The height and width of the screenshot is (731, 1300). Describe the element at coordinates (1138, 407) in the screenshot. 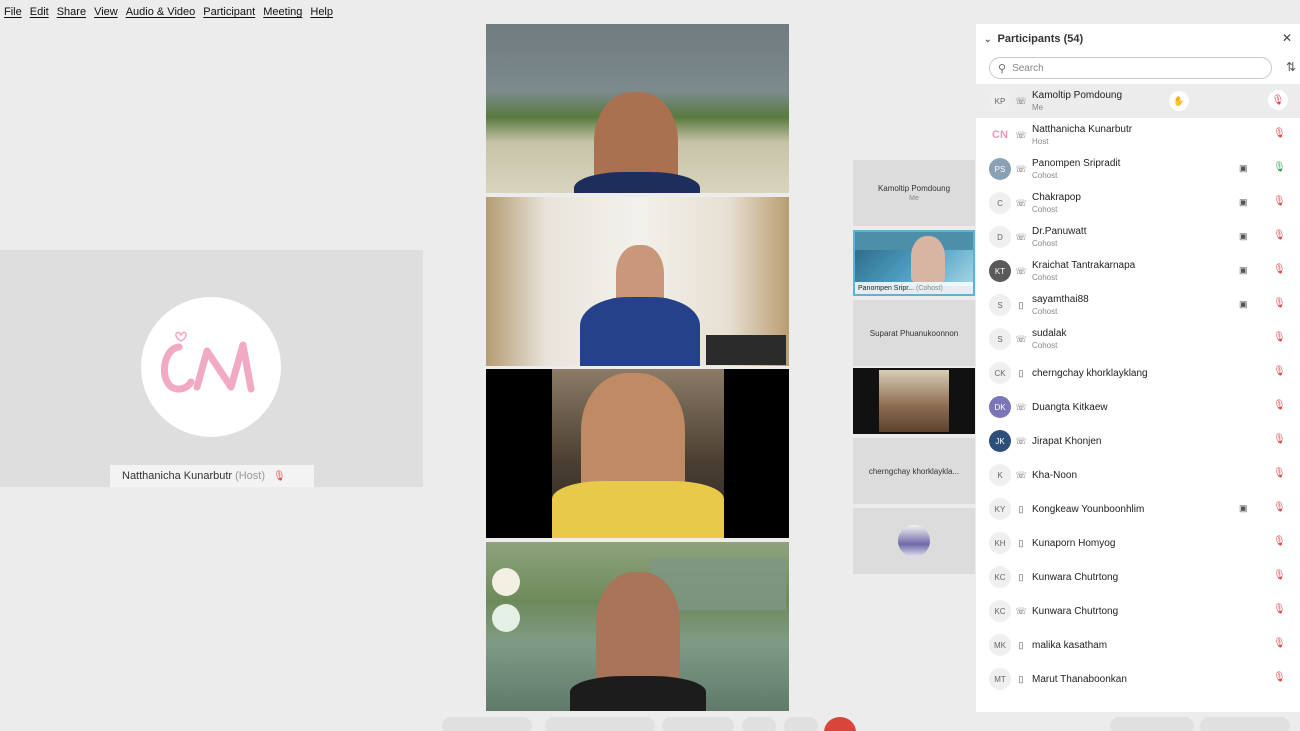

I see `participant-row: DK ☏ Duangta Kitkaew 🎙` at that location.